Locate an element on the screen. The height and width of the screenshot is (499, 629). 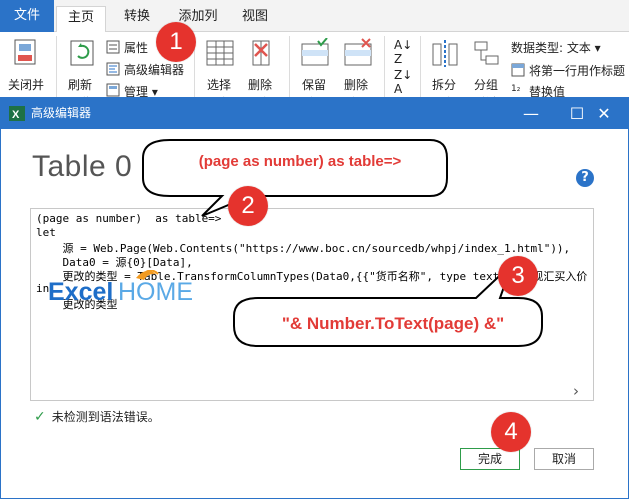
tab-file: 文件 is located at coordinates (27, 16).